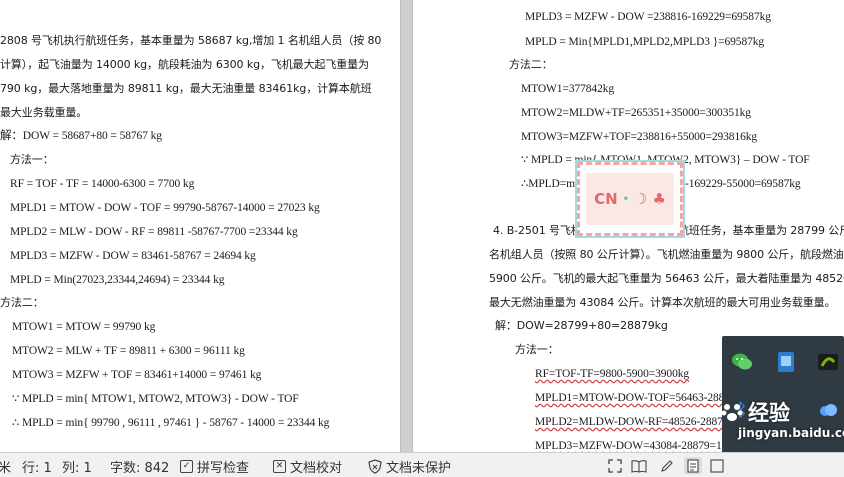 This screenshot has width=844, height=477. I want to click on doc-protect-label: 文档未保护, so click(419, 468).